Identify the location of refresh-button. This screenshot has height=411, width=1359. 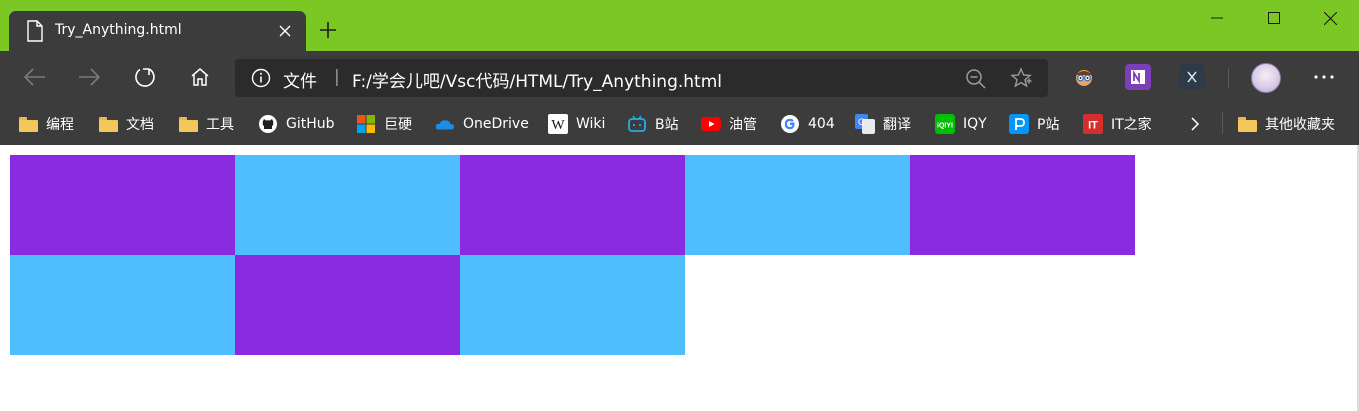
(145, 77).